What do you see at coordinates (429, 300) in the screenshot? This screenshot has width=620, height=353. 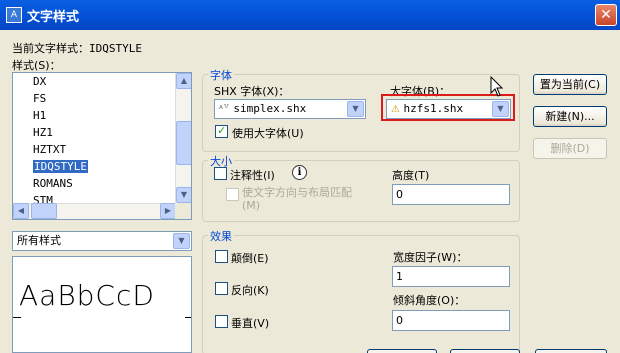 I see `oblique-angle-label: 倾斜角度(O)：` at bounding box center [429, 300].